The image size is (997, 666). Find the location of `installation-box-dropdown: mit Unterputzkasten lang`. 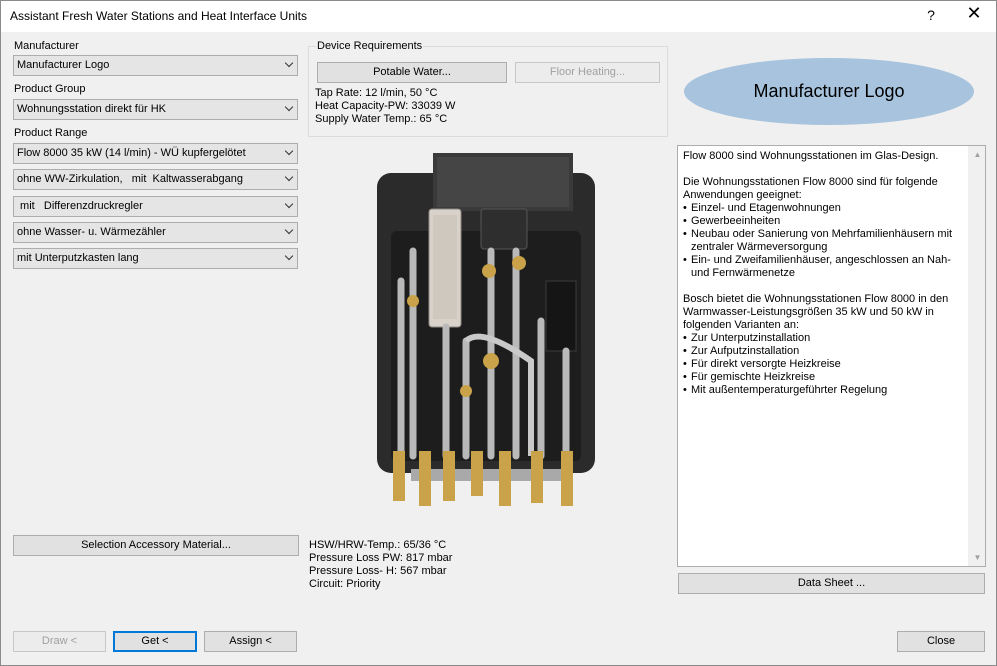

installation-box-dropdown: mit Unterputzkasten lang is located at coordinates (155, 258).